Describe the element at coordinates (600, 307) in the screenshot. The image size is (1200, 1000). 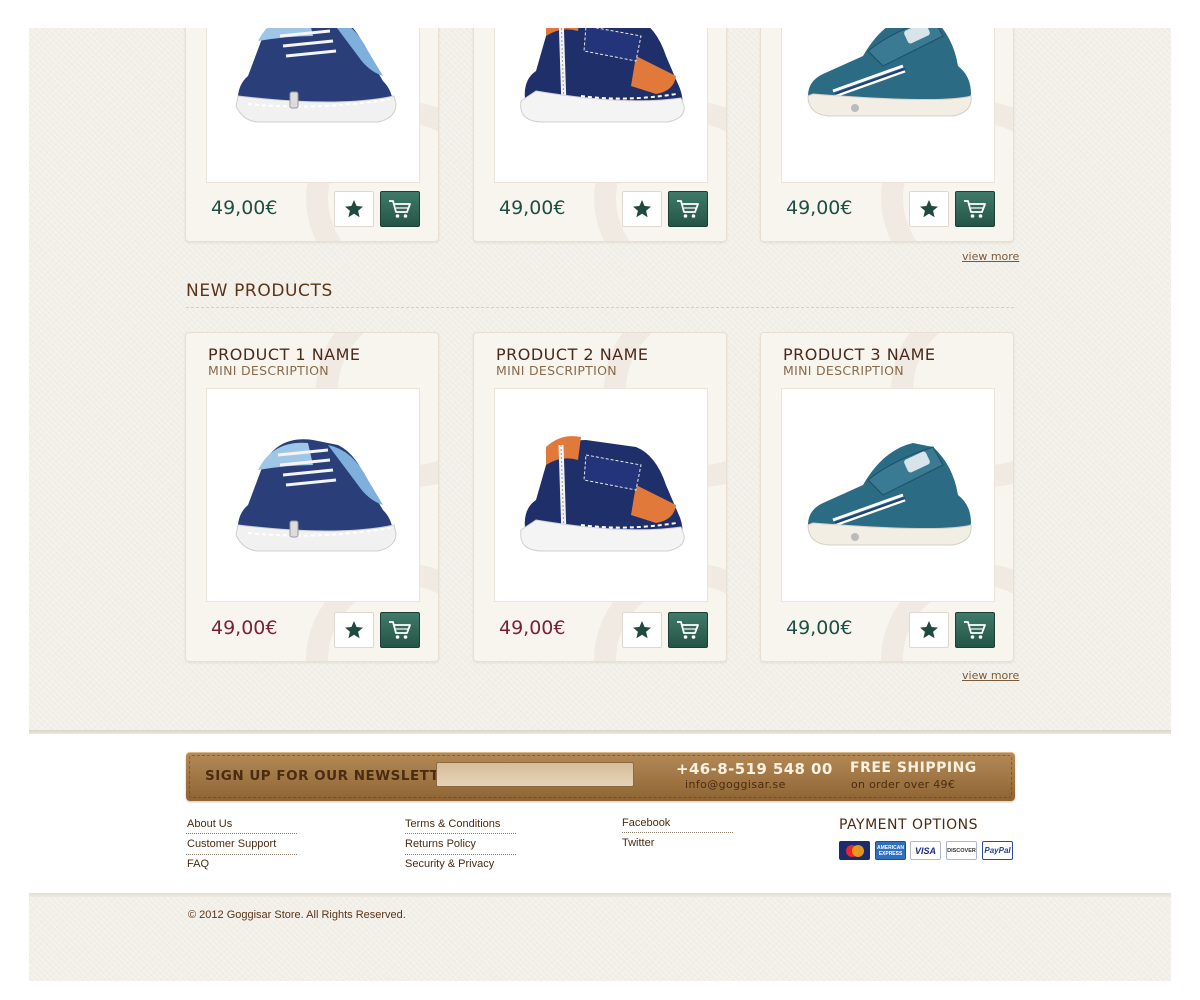
I see `section-divider` at that location.